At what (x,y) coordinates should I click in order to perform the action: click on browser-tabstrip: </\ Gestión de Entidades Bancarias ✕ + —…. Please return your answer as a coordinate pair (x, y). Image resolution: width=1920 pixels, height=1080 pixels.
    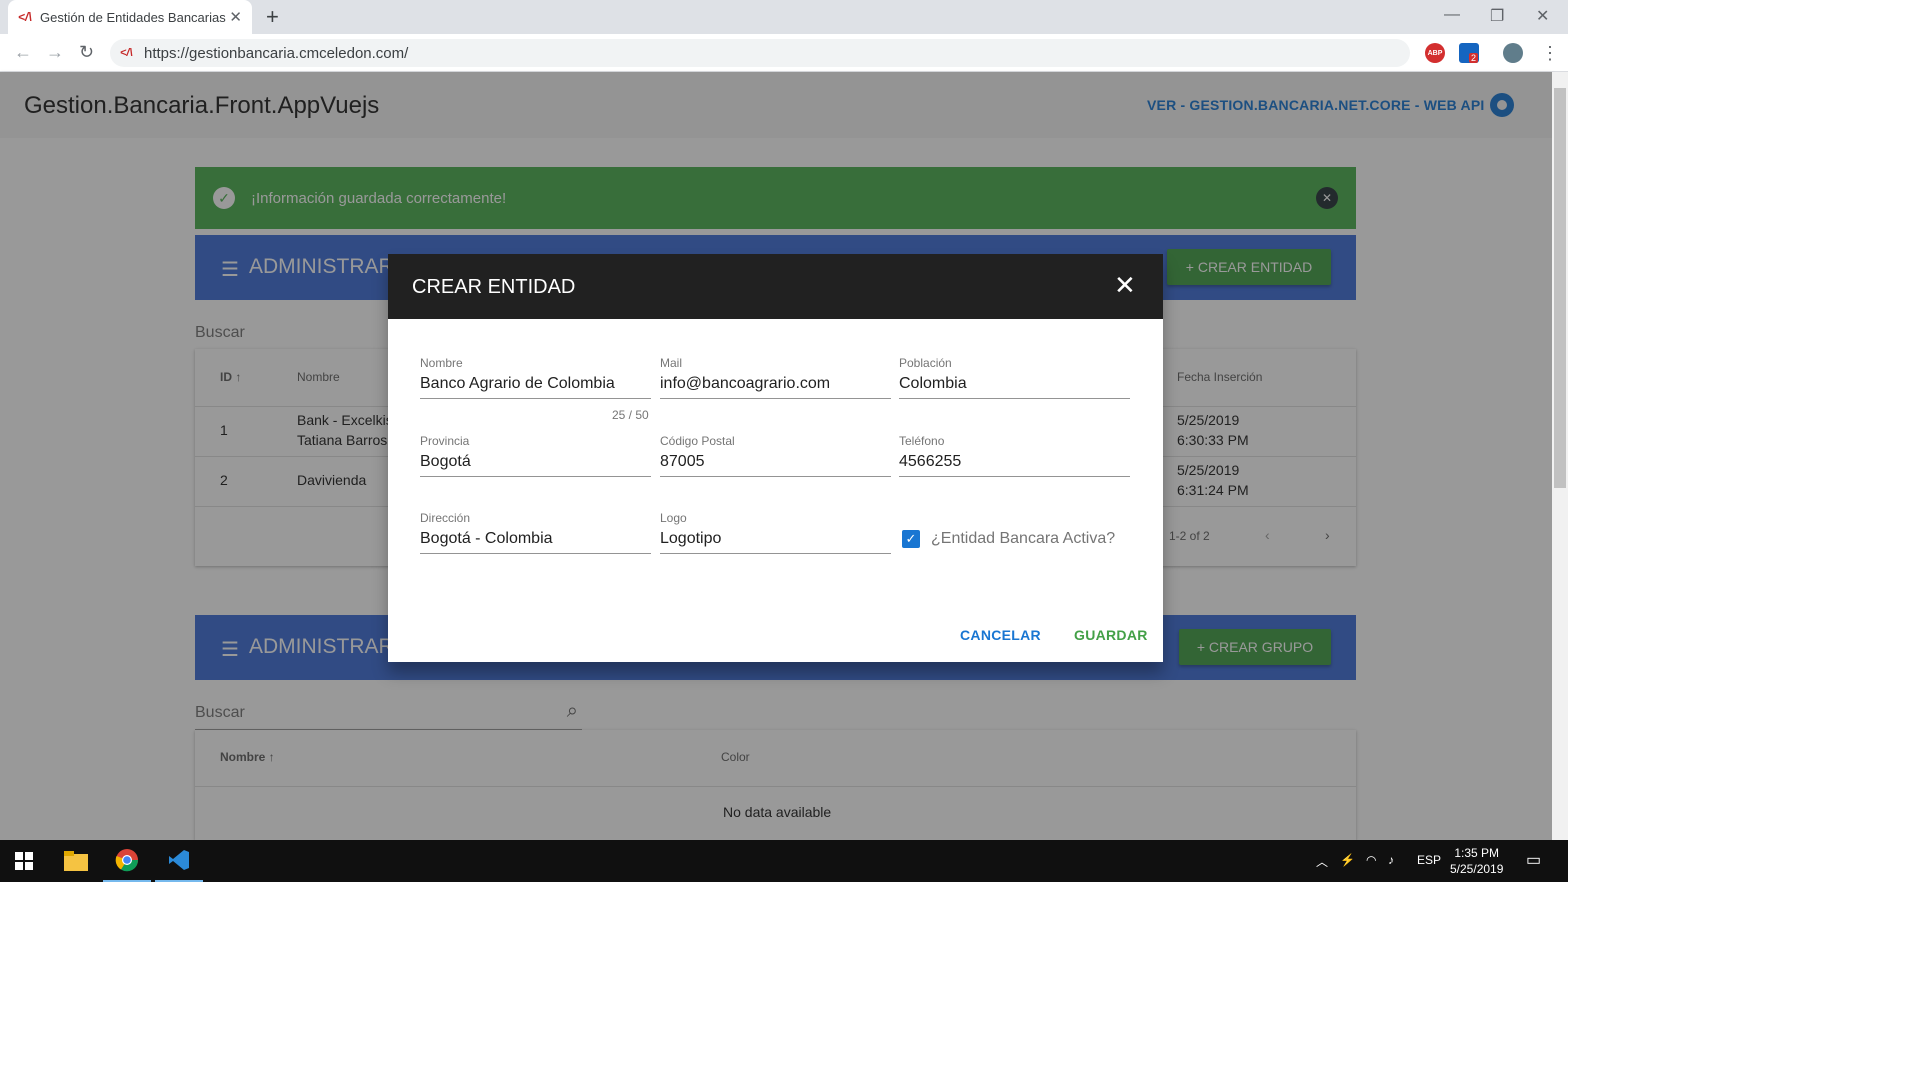
    Looking at the image, I should click on (784, 17).